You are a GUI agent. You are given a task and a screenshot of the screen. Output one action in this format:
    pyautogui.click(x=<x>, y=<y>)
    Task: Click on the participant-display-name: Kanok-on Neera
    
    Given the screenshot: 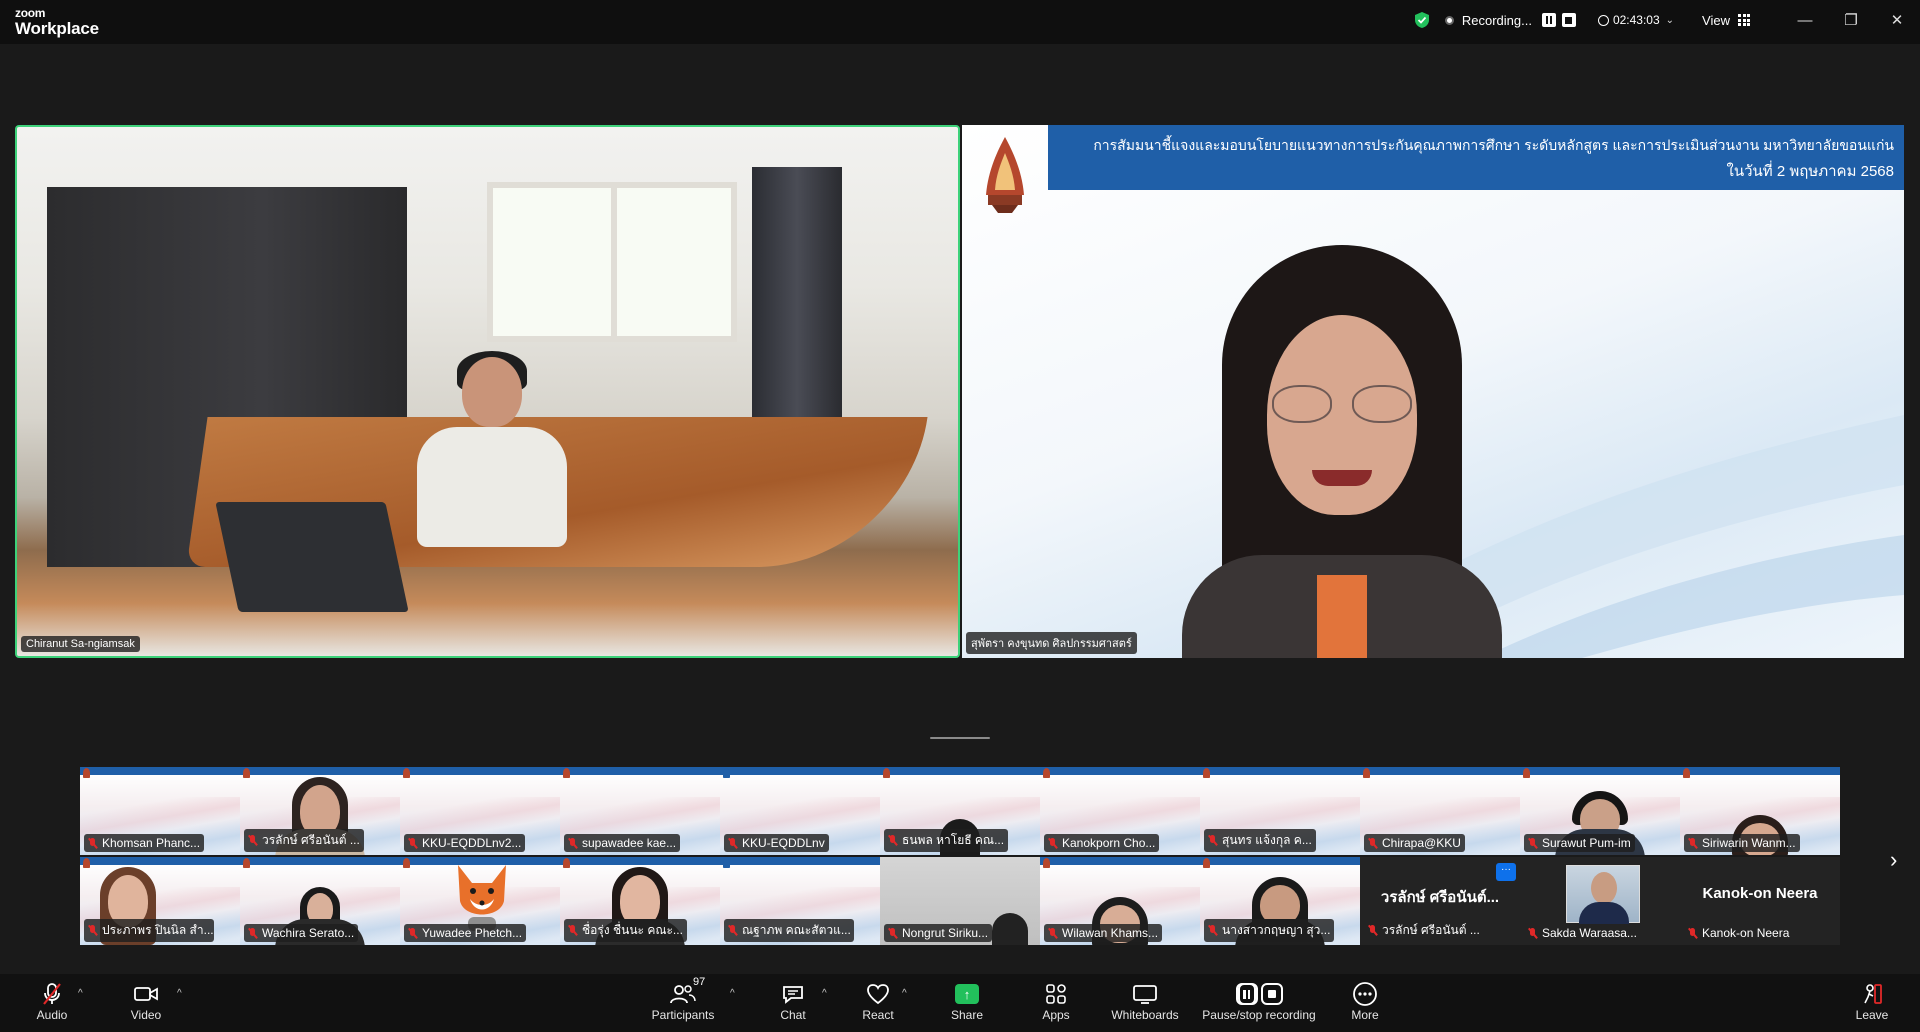 What is the action you would take?
    pyautogui.click(x=1760, y=893)
    